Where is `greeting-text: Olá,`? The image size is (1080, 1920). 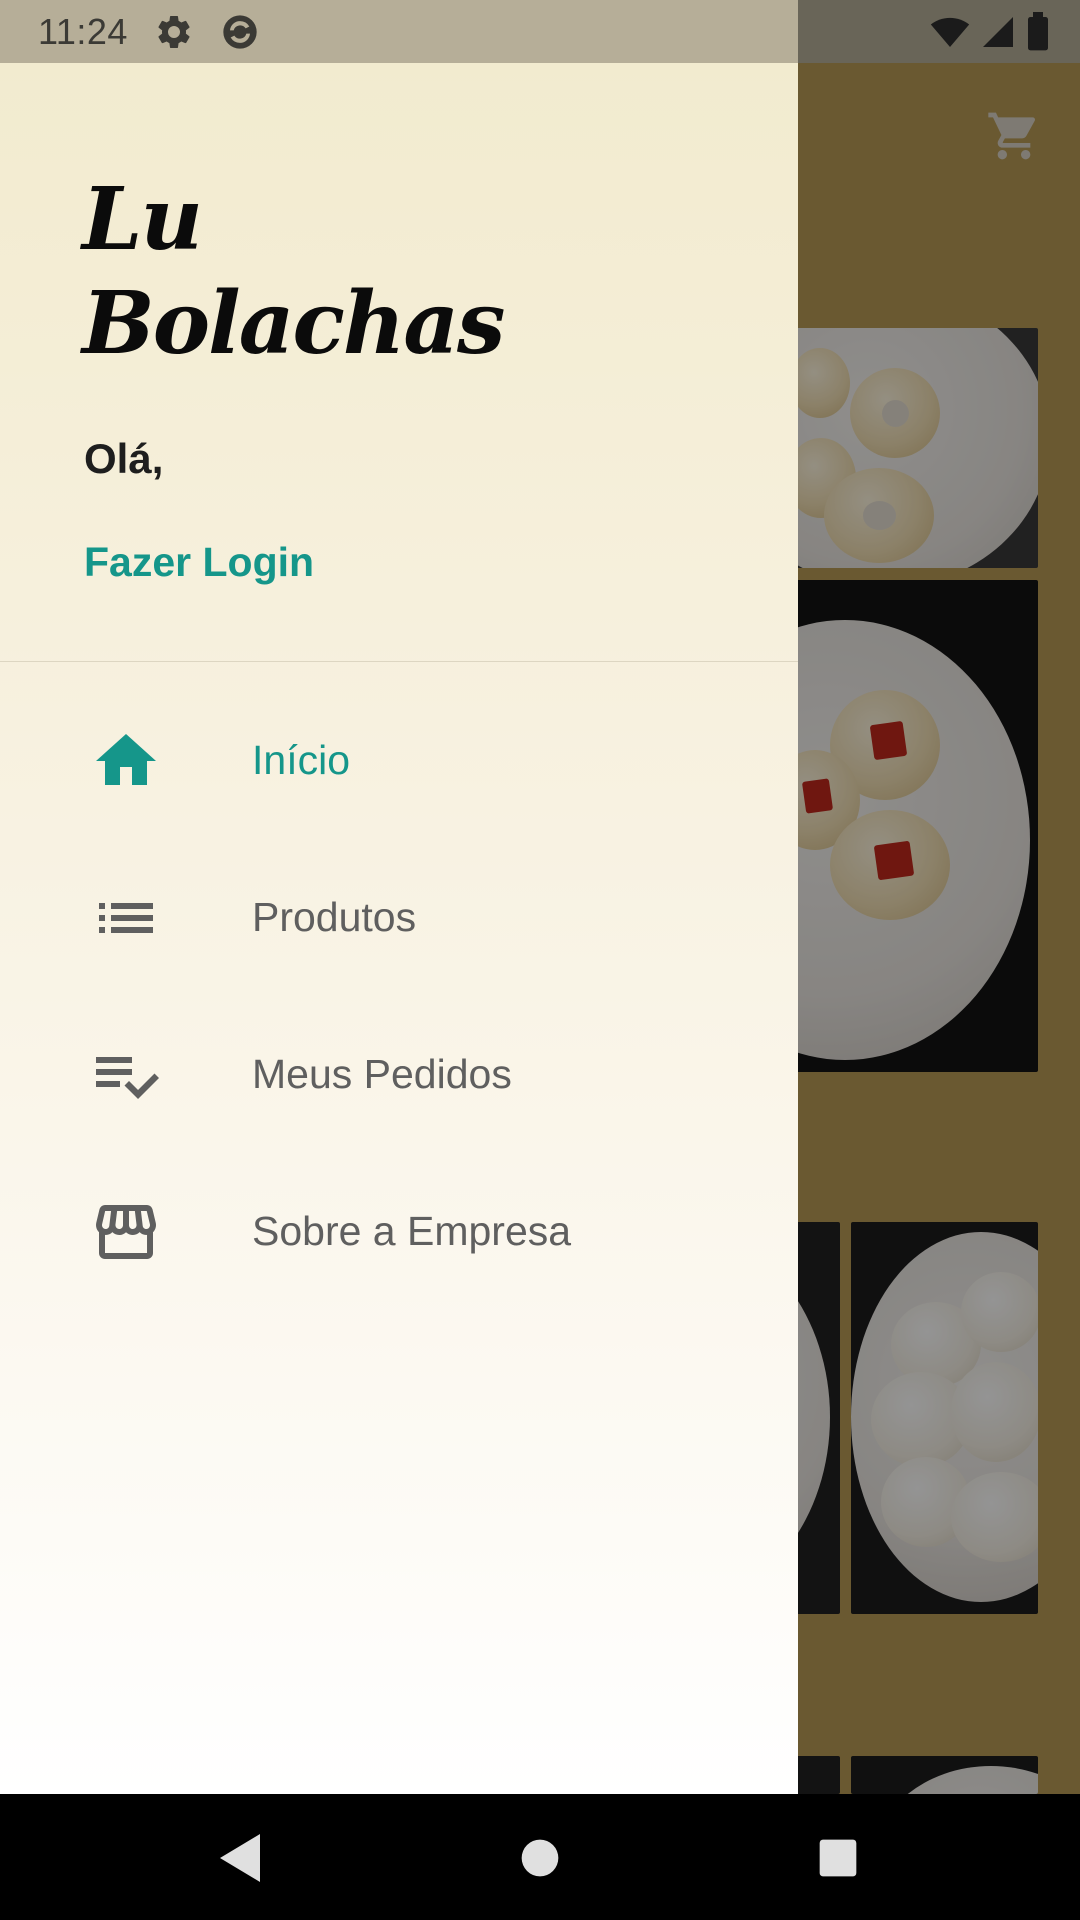 greeting-text: Olá, is located at coordinates (124, 458).